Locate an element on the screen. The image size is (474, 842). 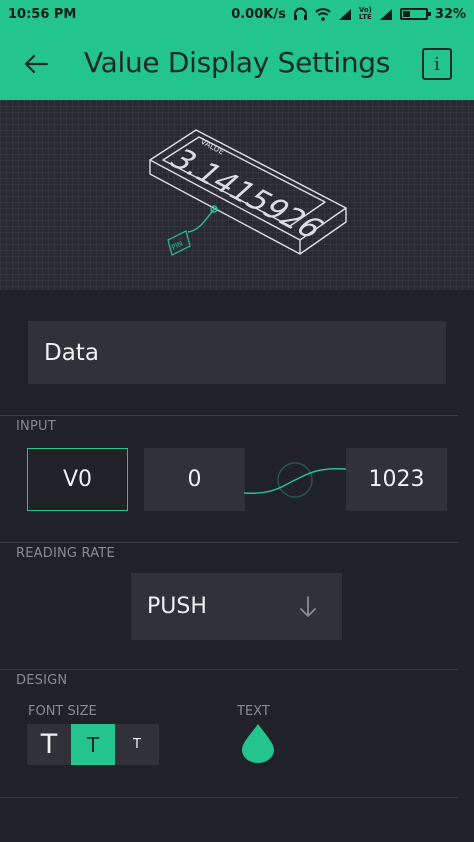
widget-name-input is located at coordinates (237, 352).